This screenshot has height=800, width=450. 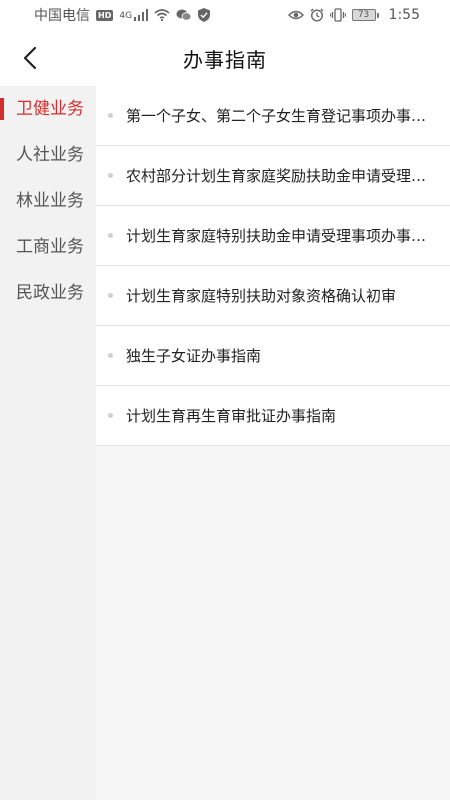 What do you see at coordinates (204, 15) in the screenshot?
I see `shield-icon` at bounding box center [204, 15].